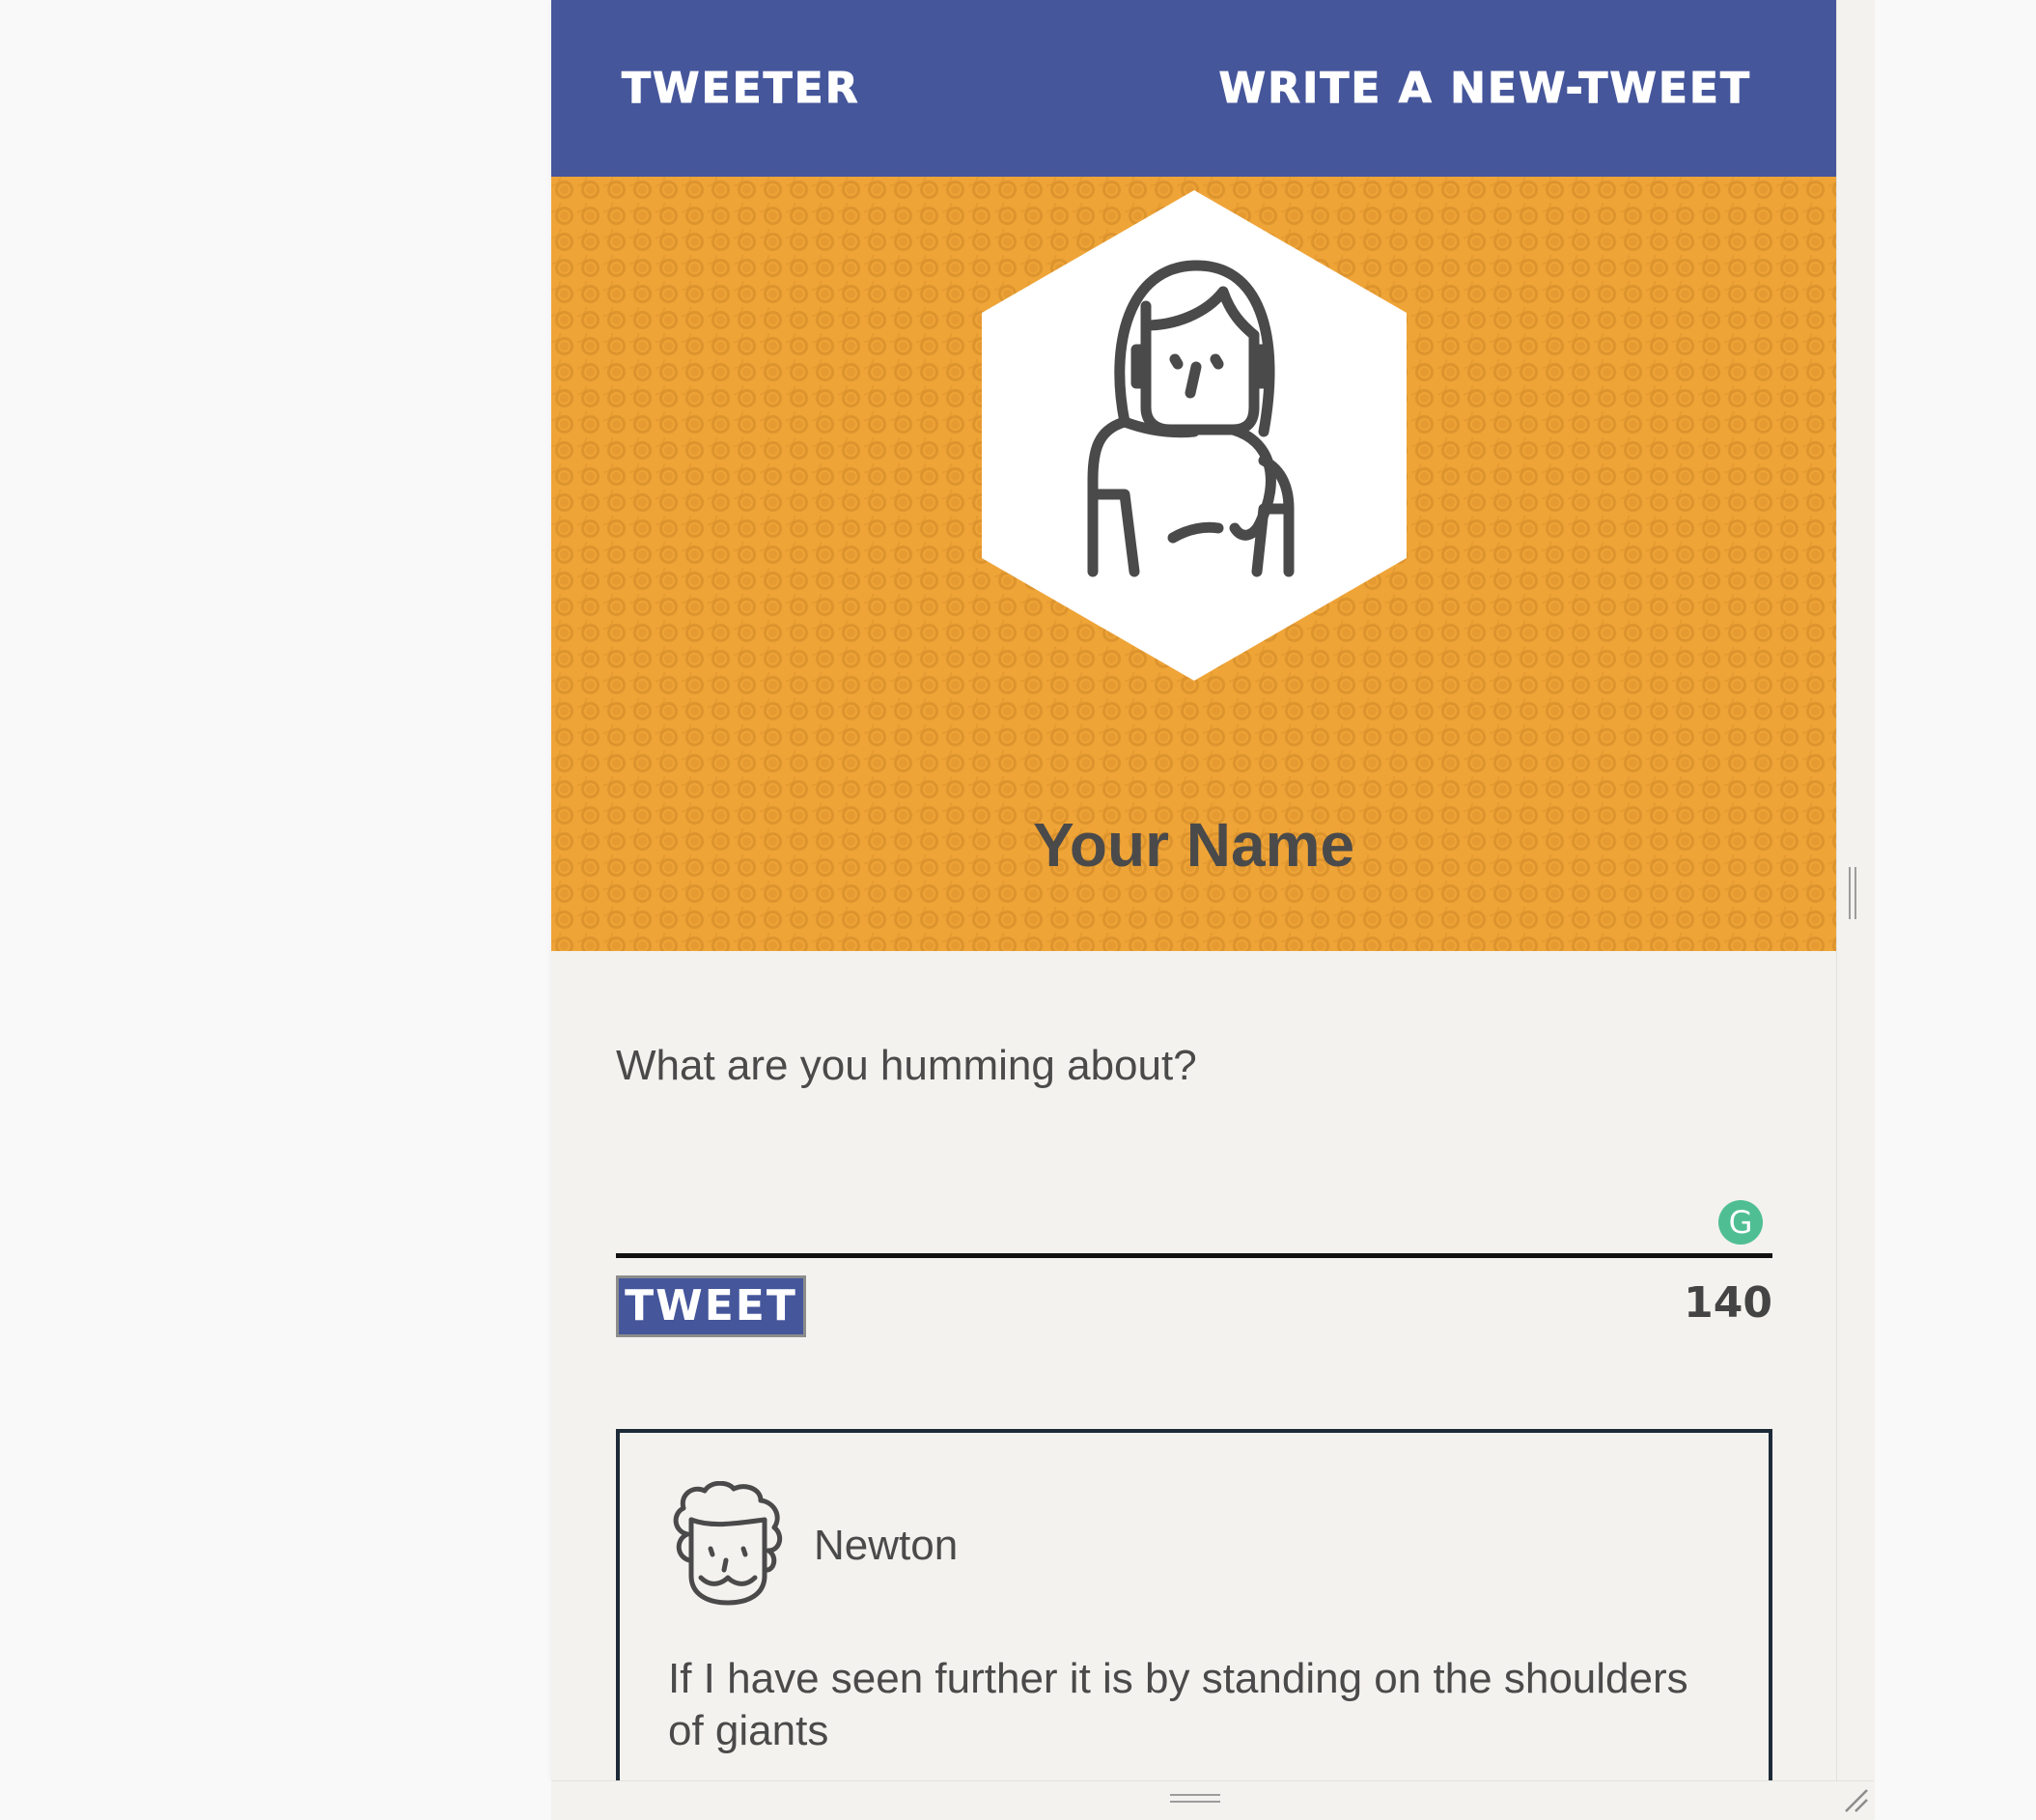  What do you see at coordinates (741, 89) in the screenshot?
I see `nav-logo: Tweeter` at bounding box center [741, 89].